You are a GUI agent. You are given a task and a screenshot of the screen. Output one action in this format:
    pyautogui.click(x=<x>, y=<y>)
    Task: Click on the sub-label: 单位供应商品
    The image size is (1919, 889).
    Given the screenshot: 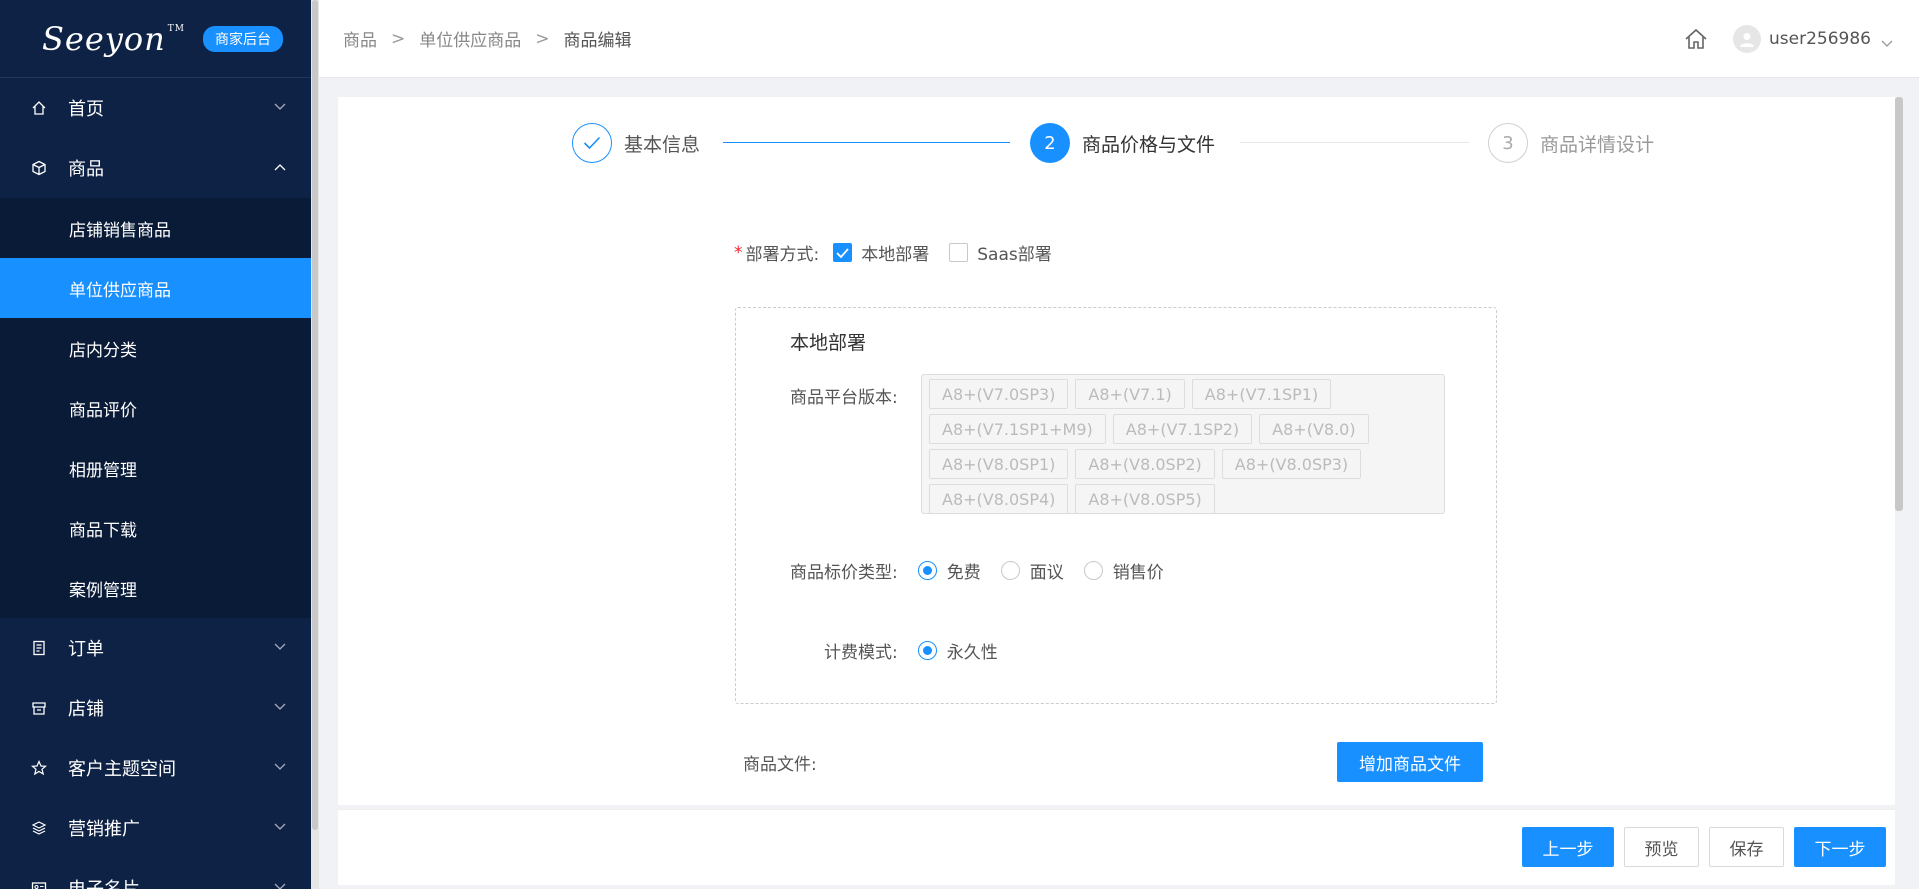 What is the action you would take?
    pyautogui.click(x=120, y=290)
    